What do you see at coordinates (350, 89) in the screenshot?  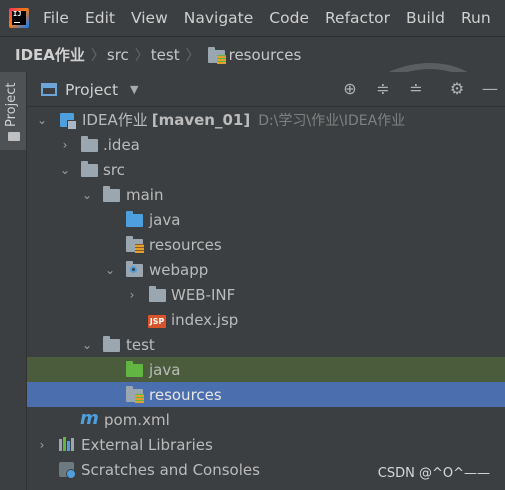 I see `locate-icon: ⊕` at bounding box center [350, 89].